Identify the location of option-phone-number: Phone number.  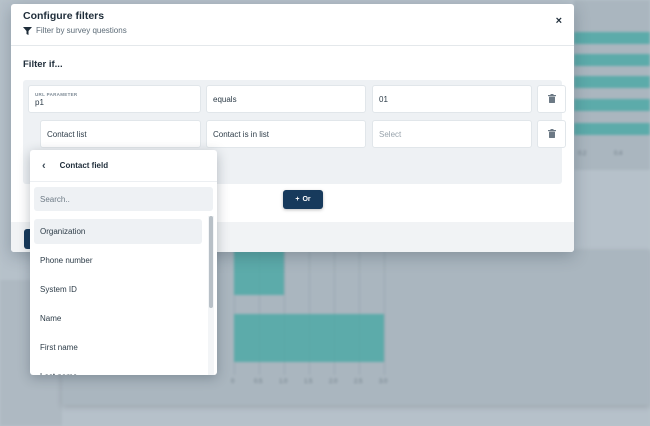
(118, 260).